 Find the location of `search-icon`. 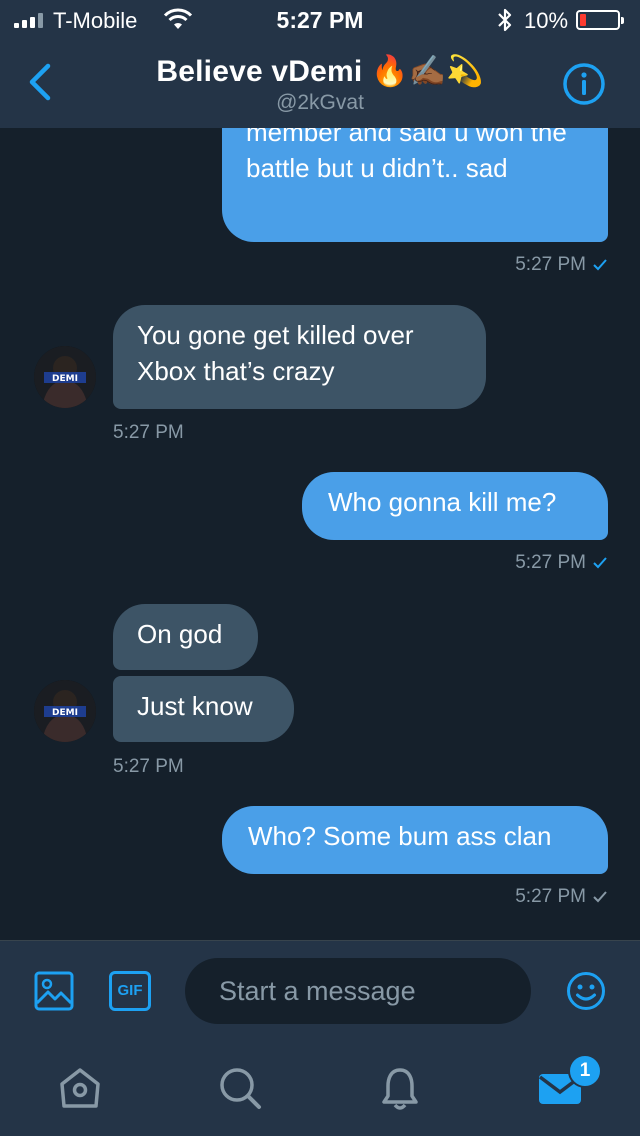

search-icon is located at coordinates (240, 1088).